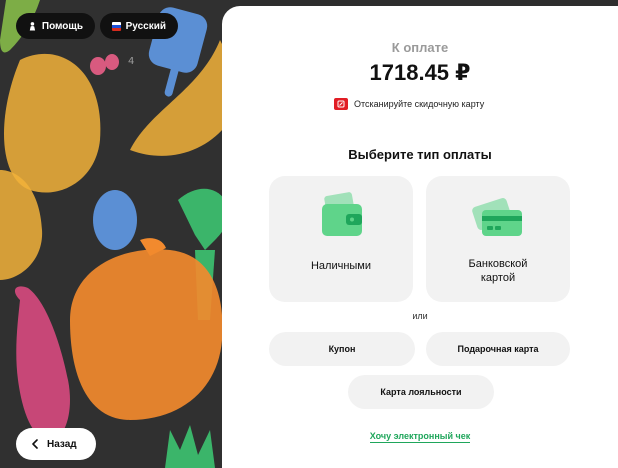  I want to click on cash-payment-button: Наличными, so click(341, 239).